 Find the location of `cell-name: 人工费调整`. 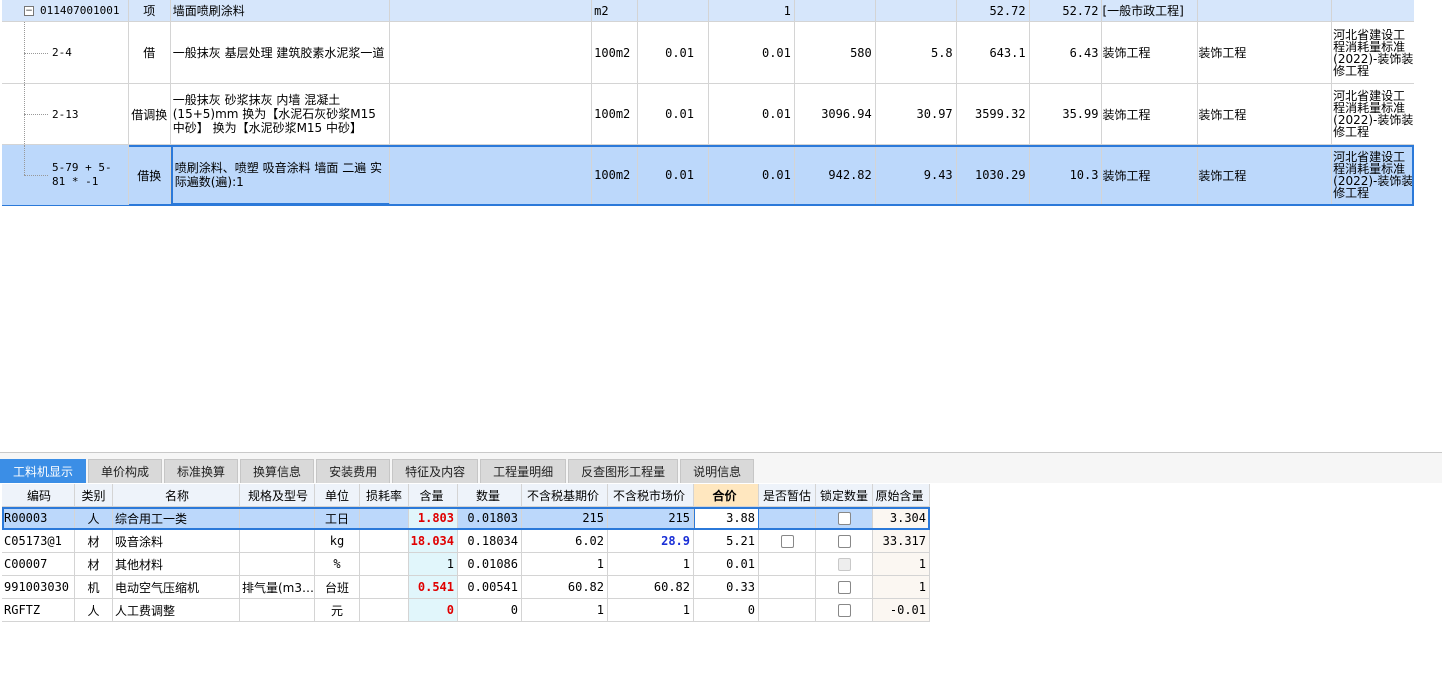

cell-name: 人工费调整 is located at coordinates (176, 610).